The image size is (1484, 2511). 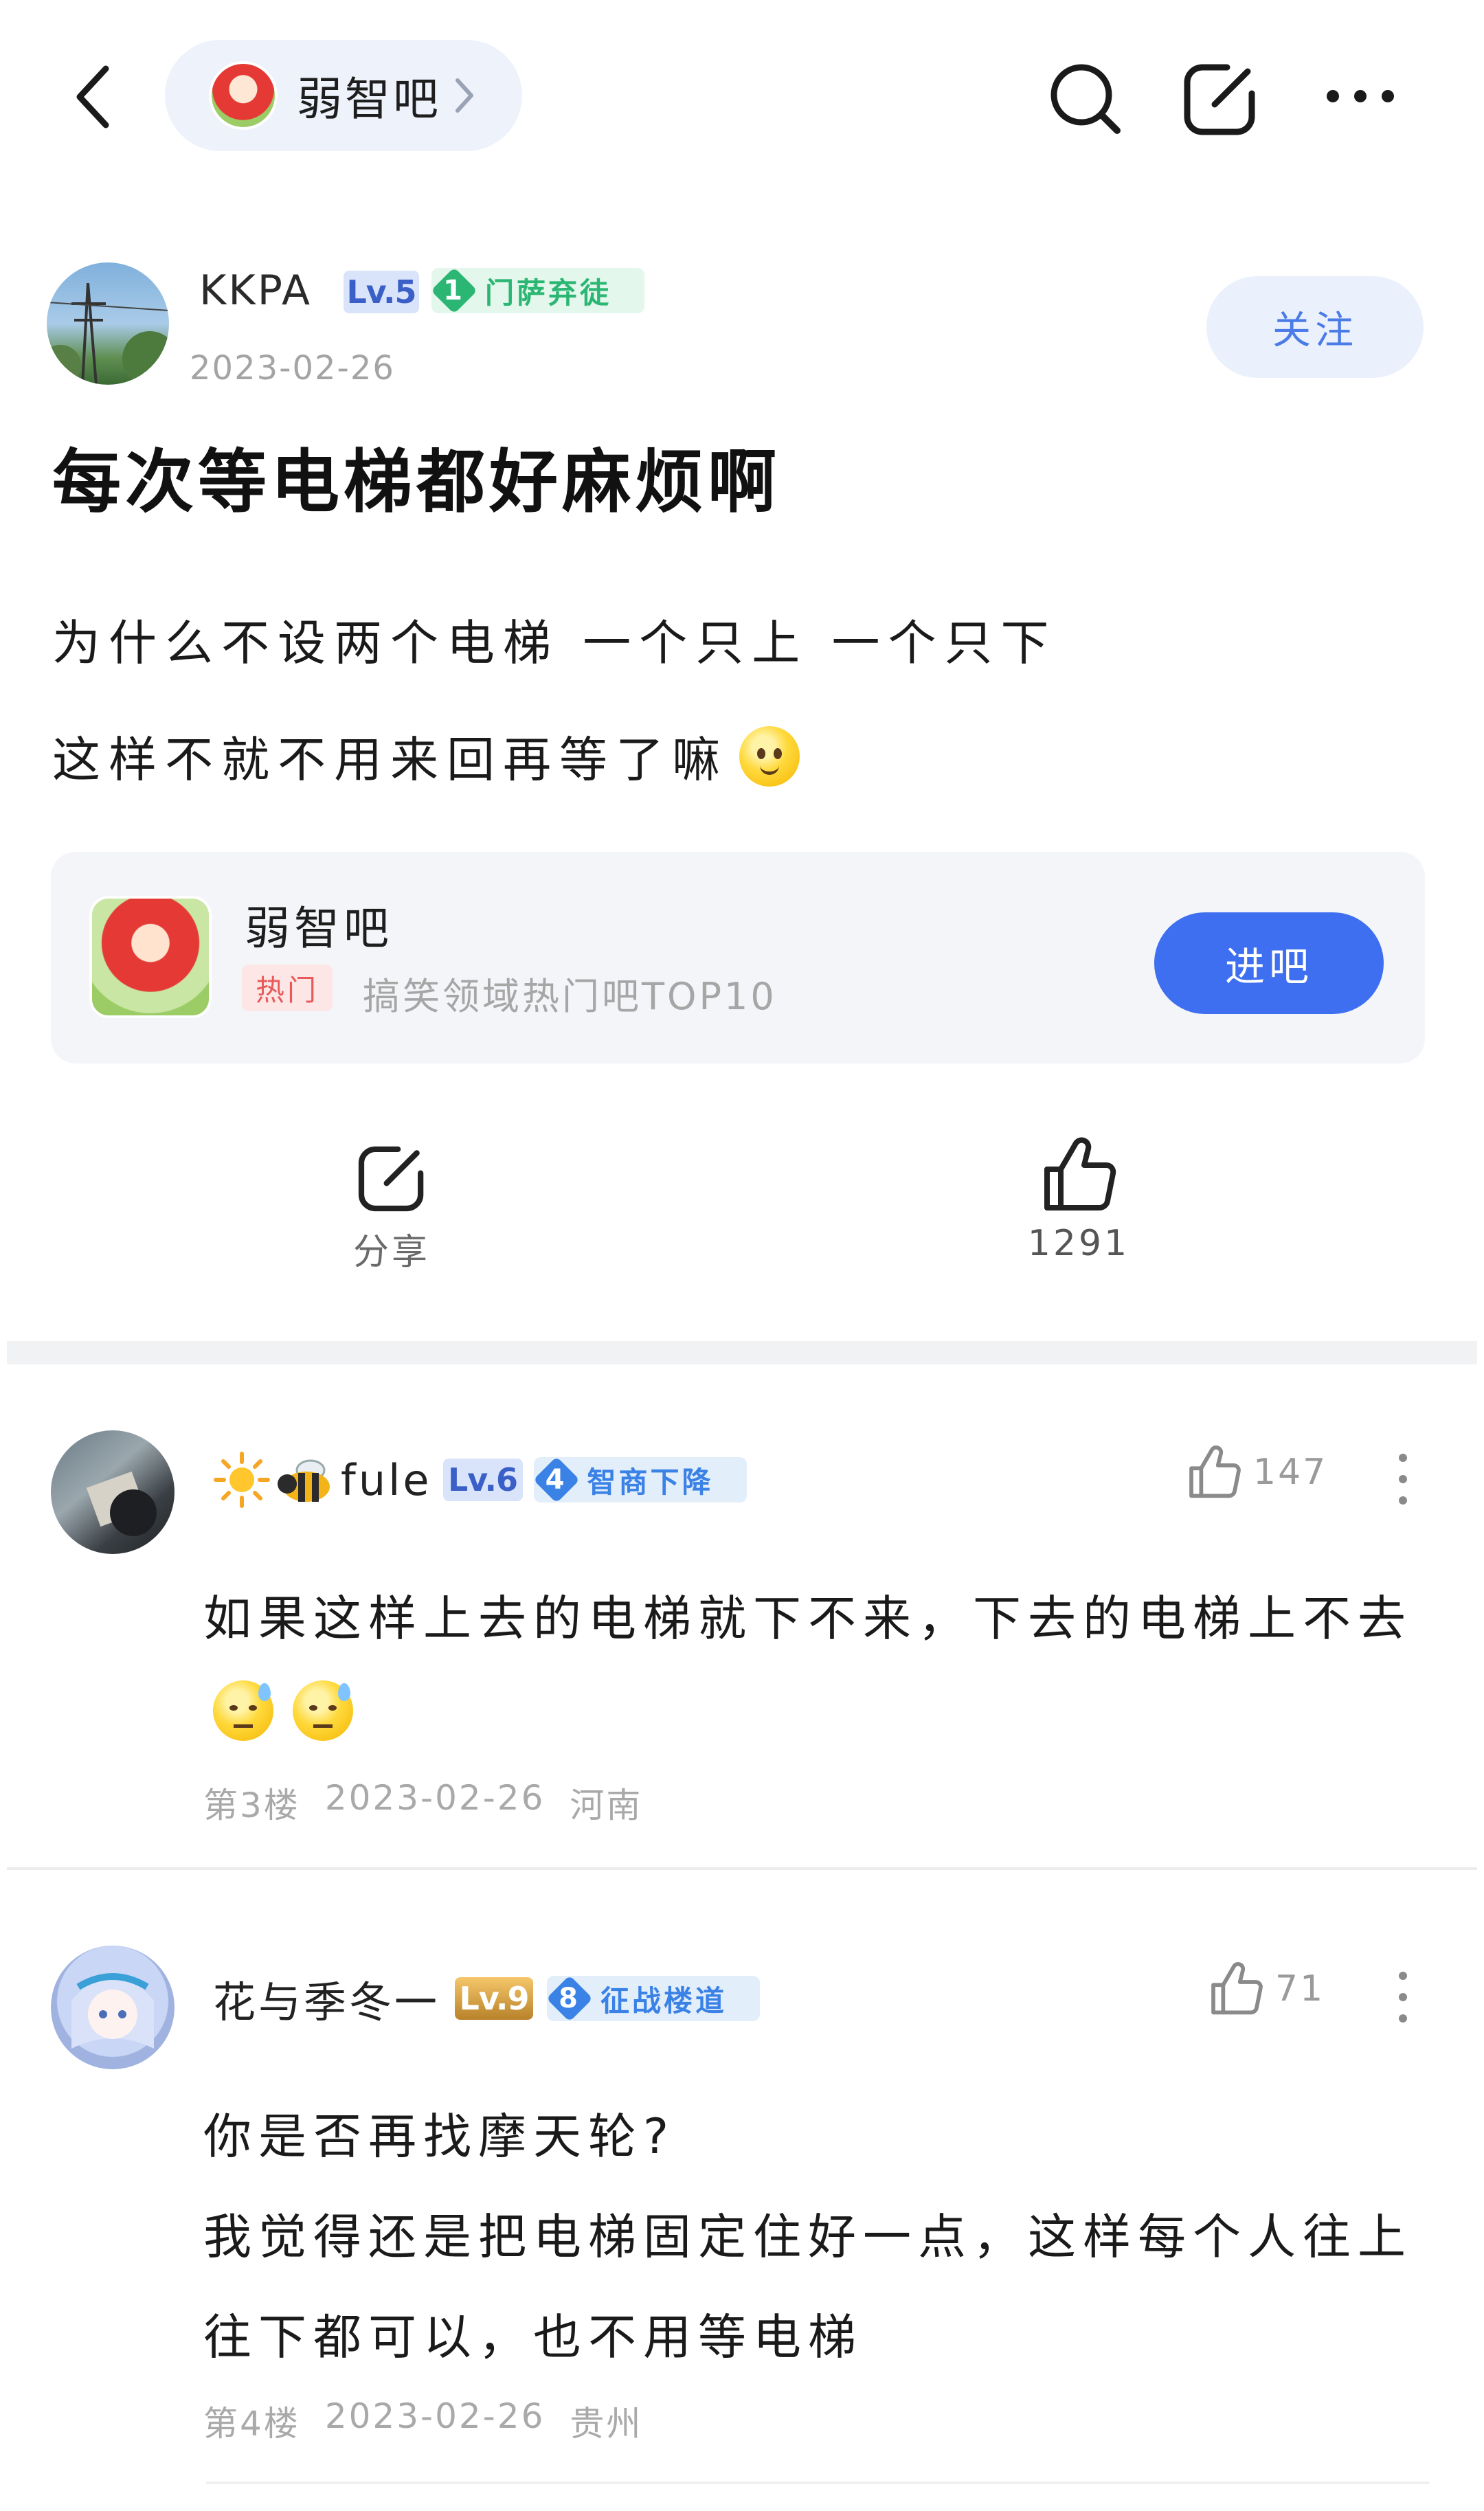 I want to click on share-label: 分享, so click(x=391, y=1252).